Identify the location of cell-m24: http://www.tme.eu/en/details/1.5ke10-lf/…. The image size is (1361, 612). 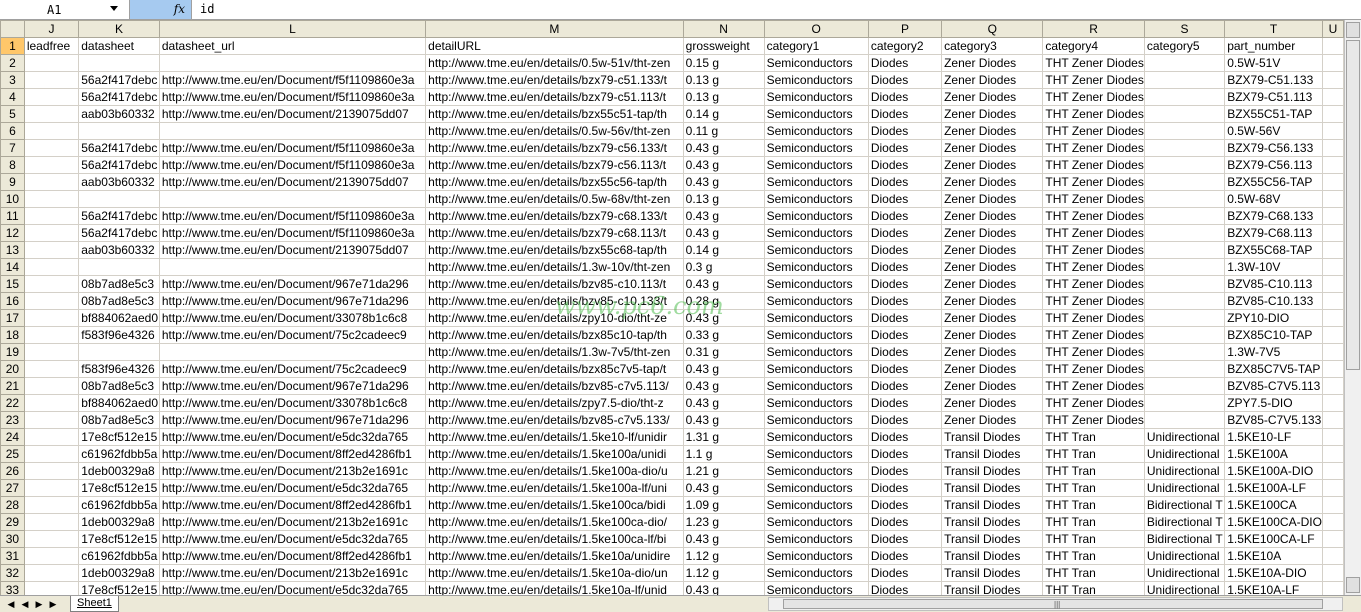
(554, 437).